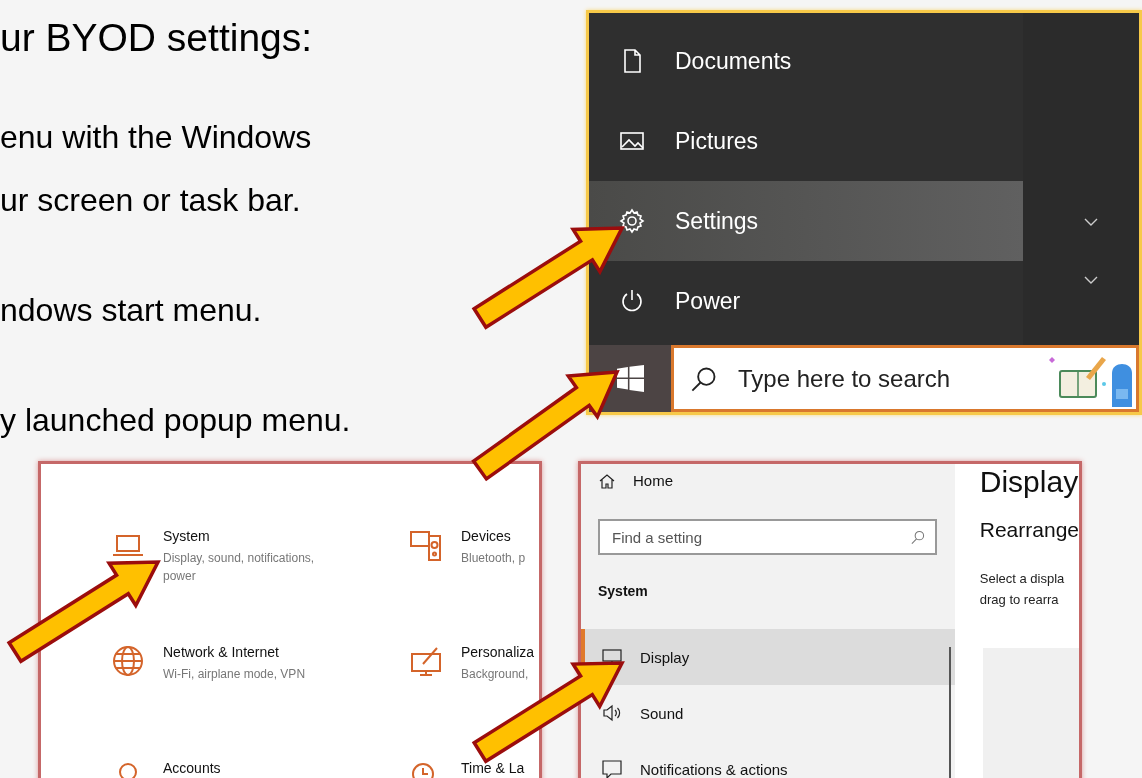  Describe the element at coordinates (768, 480) in the screenshot. I see `home-link: Home` at that location.